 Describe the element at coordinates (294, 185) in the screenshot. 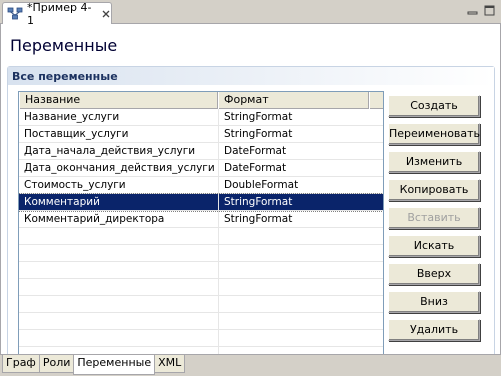

I see `variable-format-cell: DoubleFormat` at that location.